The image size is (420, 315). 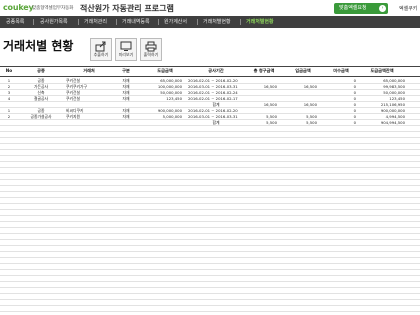 What do you see at coordinates (382, 104) in the screenshot?
I see `total-cell-balance: 215,106,950` at bounding box center [382, 104].